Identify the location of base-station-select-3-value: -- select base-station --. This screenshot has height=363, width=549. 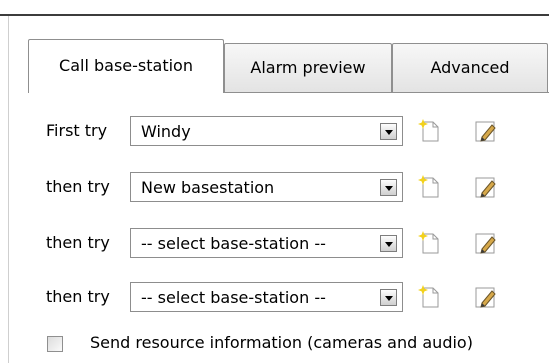
(233, 243).